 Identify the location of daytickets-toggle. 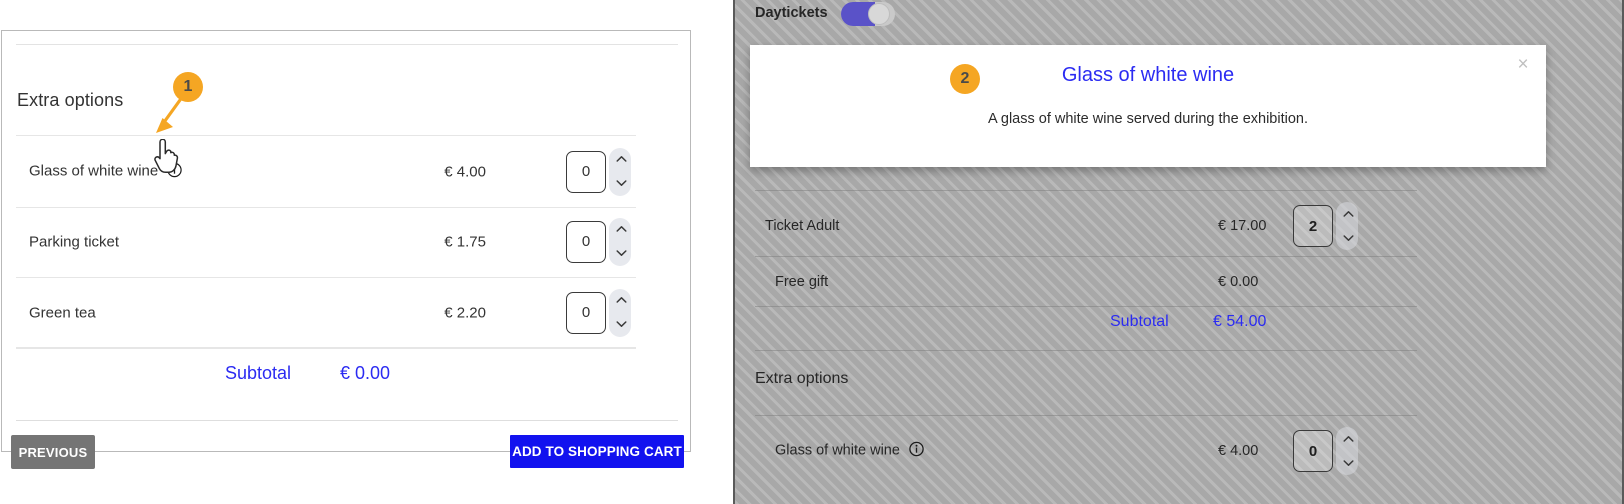
(868, 14).